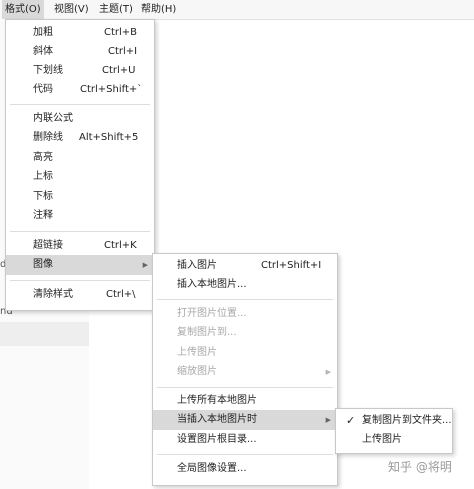 The height and width of the screenshot is (489, 474). What do you see at coordinates (197, 265) in the screenshot?
I see `menu-item-label: 插入图片` at bounding box center [197, 265].